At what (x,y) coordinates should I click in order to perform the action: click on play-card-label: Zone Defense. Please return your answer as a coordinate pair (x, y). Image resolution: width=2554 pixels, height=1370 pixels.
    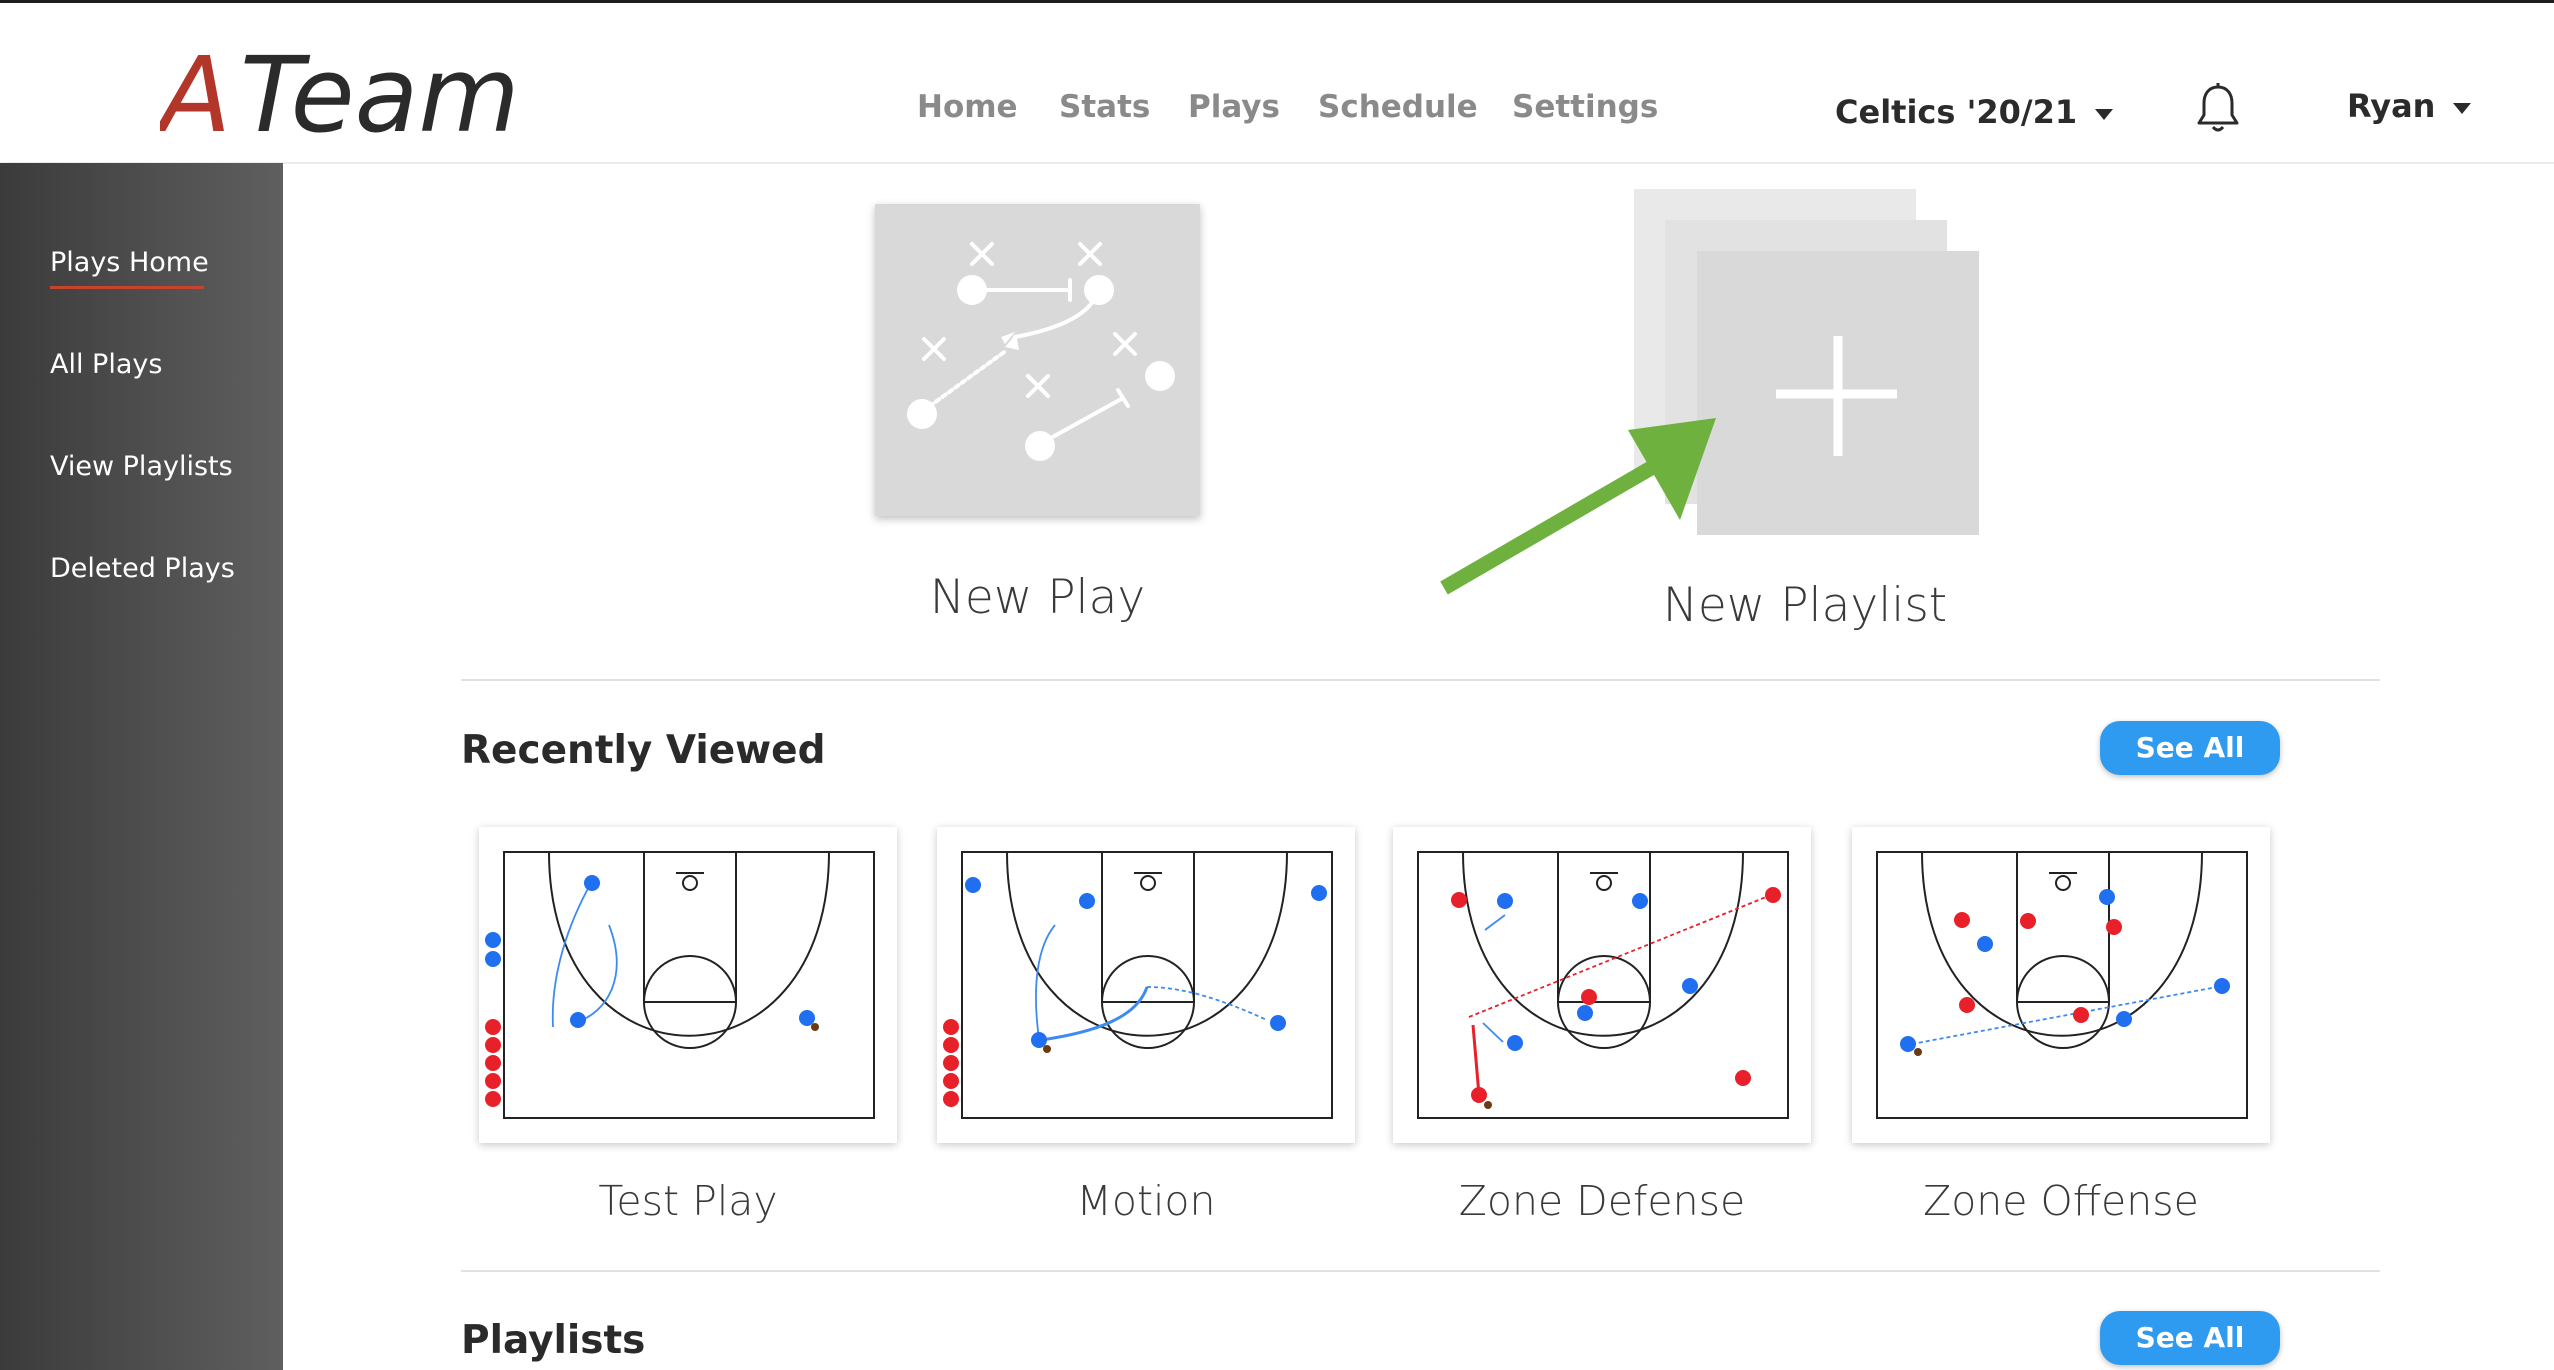
    Looking at the image, I should click on (1602, 1201).